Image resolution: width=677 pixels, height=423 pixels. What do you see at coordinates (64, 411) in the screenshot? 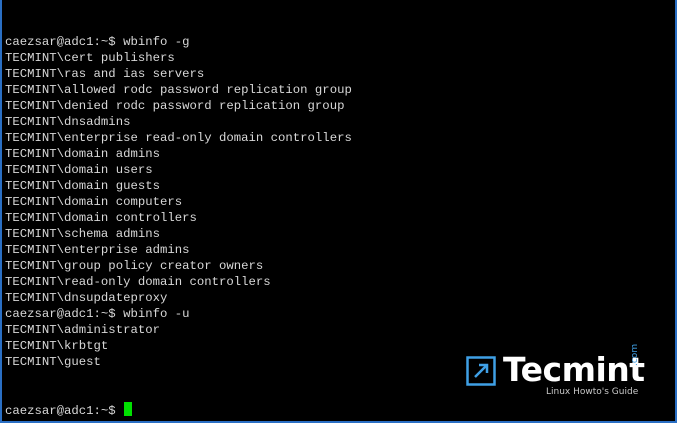
I see `prompt-text: caezsar@adc1:~$` at bounding box center [64, 411].